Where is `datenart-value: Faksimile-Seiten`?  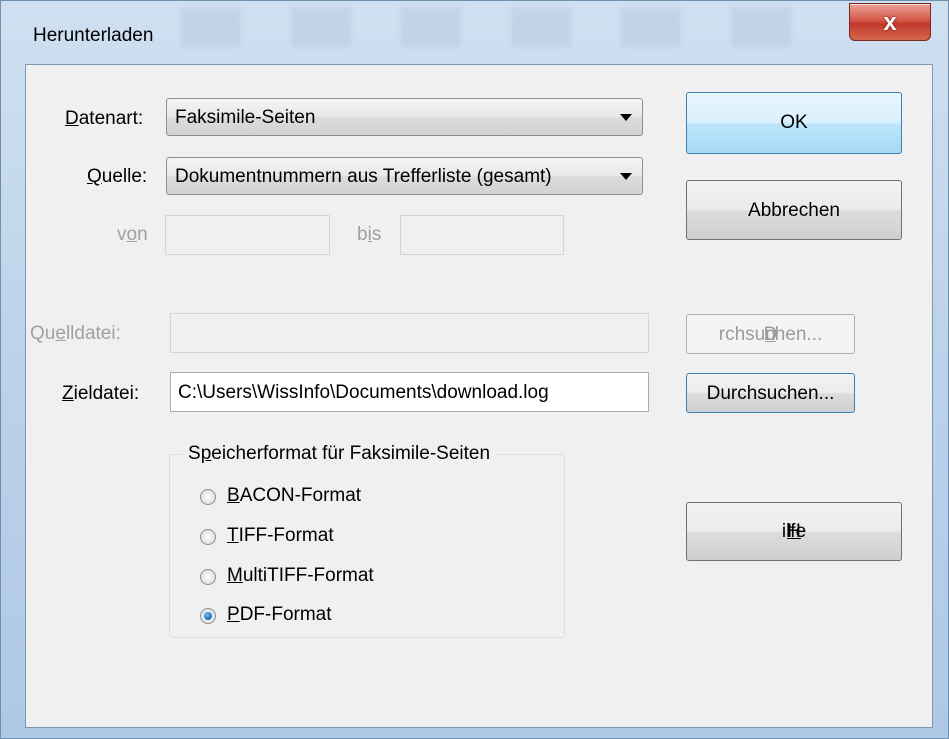 datenart-value: Faksimile-Seiten is located at coordinates (245, 117).